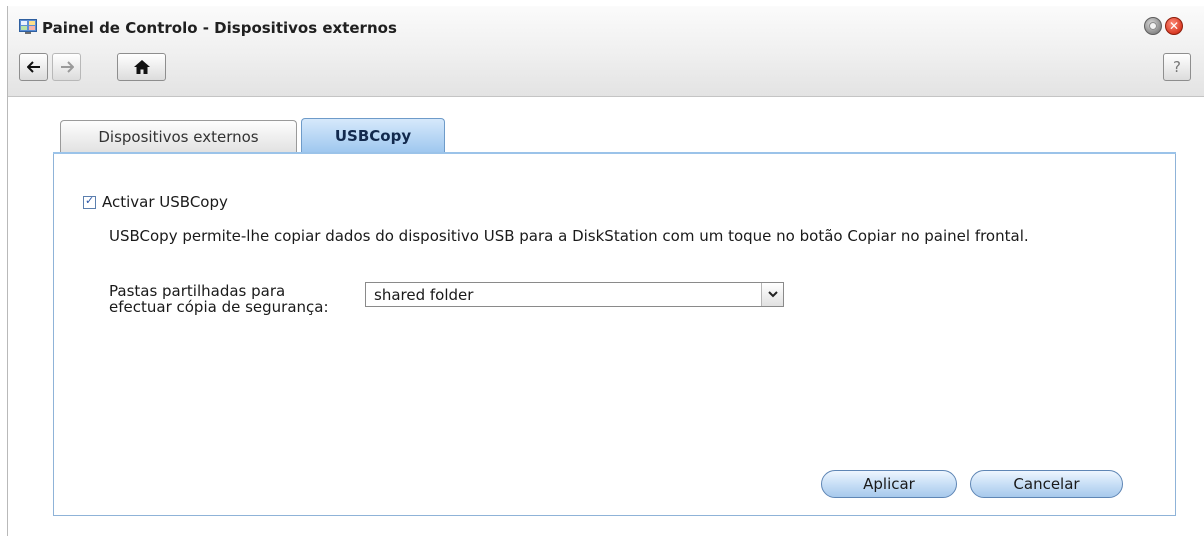 This screenshot has width=1204, height=536. I want to click on close-icon: ✕, so click(1174, 26).